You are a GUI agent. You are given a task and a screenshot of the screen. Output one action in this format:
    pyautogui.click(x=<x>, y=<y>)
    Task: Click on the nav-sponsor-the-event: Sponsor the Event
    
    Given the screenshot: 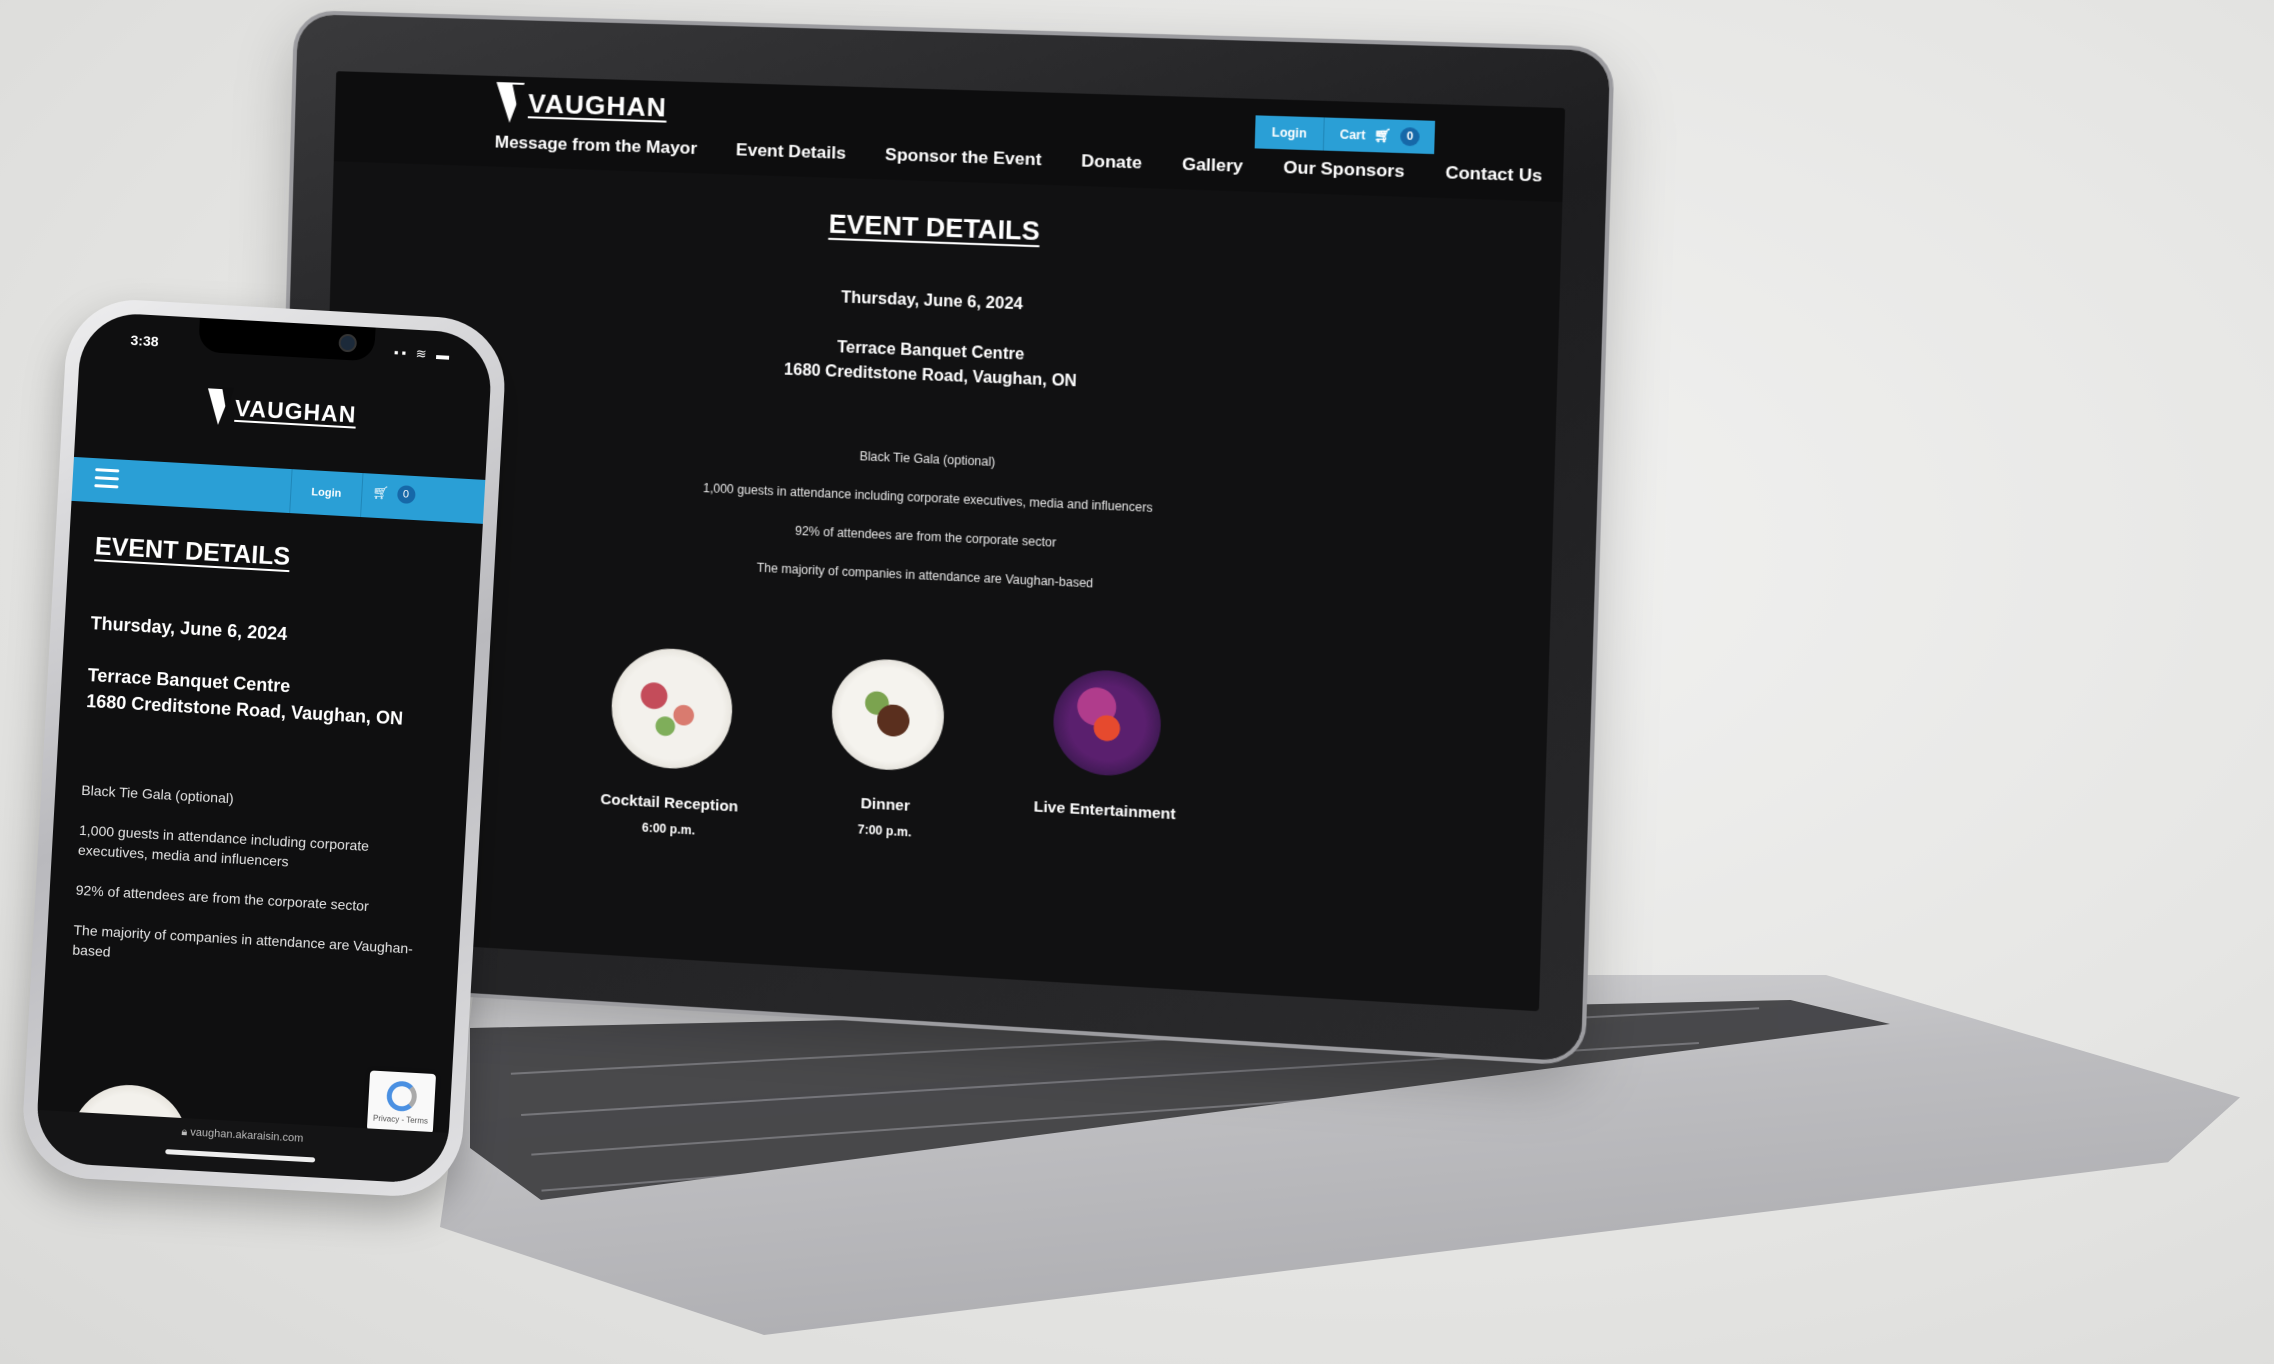 What is the action you would take?
    pyautogui.click(x=963, y=158)
    